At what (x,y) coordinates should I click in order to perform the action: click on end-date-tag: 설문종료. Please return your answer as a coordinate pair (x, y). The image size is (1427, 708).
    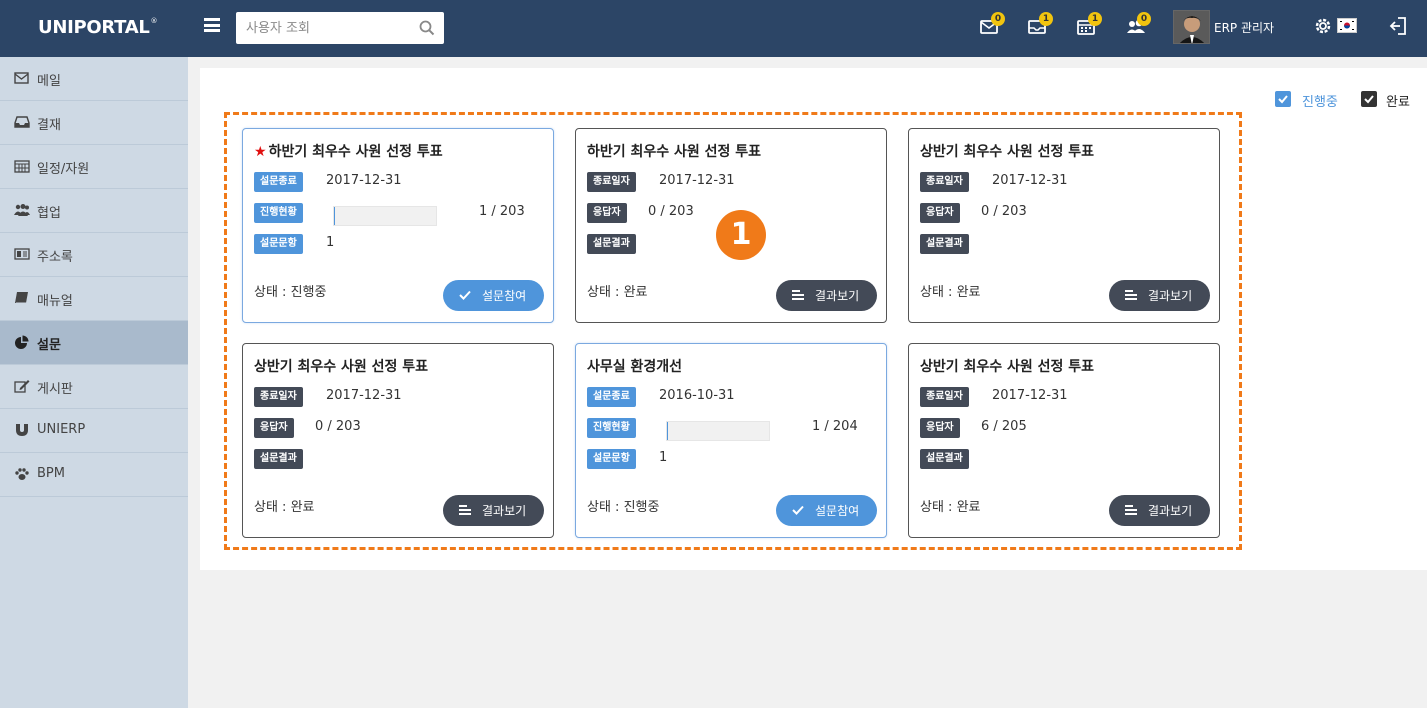
    Looking at the image, I should click on (611, 397).